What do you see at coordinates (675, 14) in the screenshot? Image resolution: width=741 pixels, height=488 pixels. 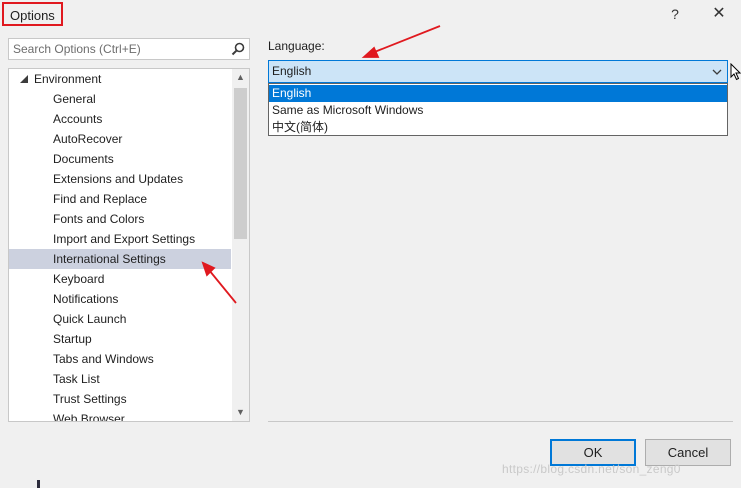 I see `help-icon: ?` at bounding box center [675, 14].